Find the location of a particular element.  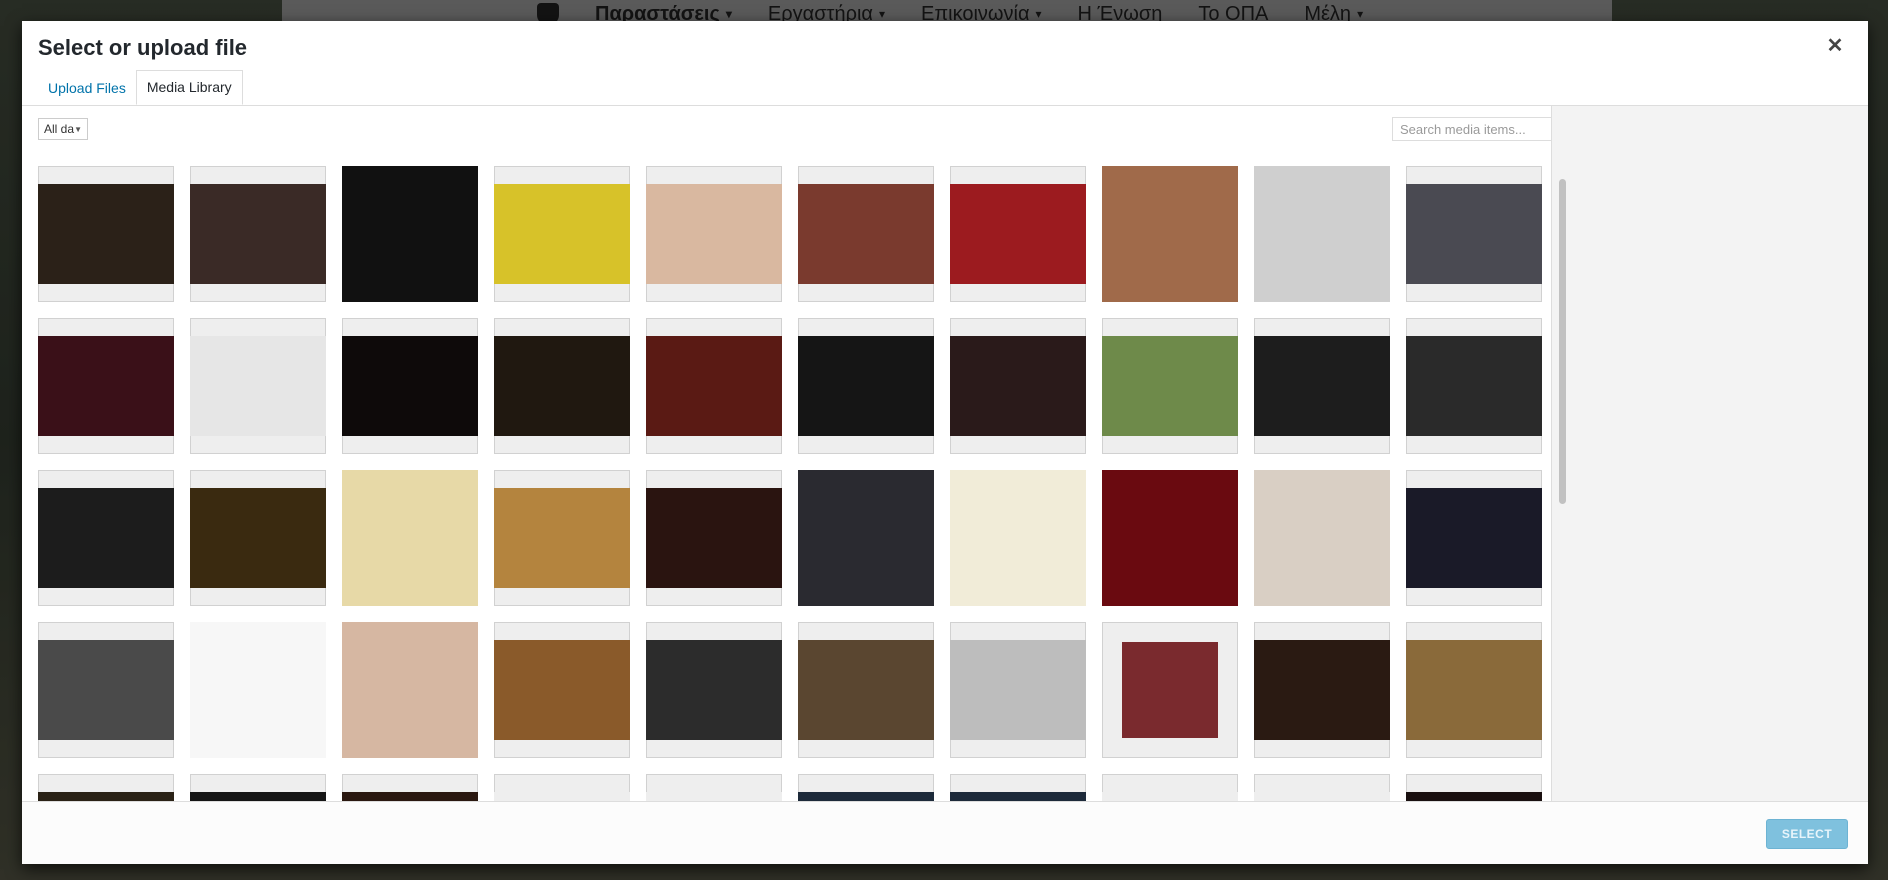

date-filter-select: All da ▼ is located at coordinates (63, 129).